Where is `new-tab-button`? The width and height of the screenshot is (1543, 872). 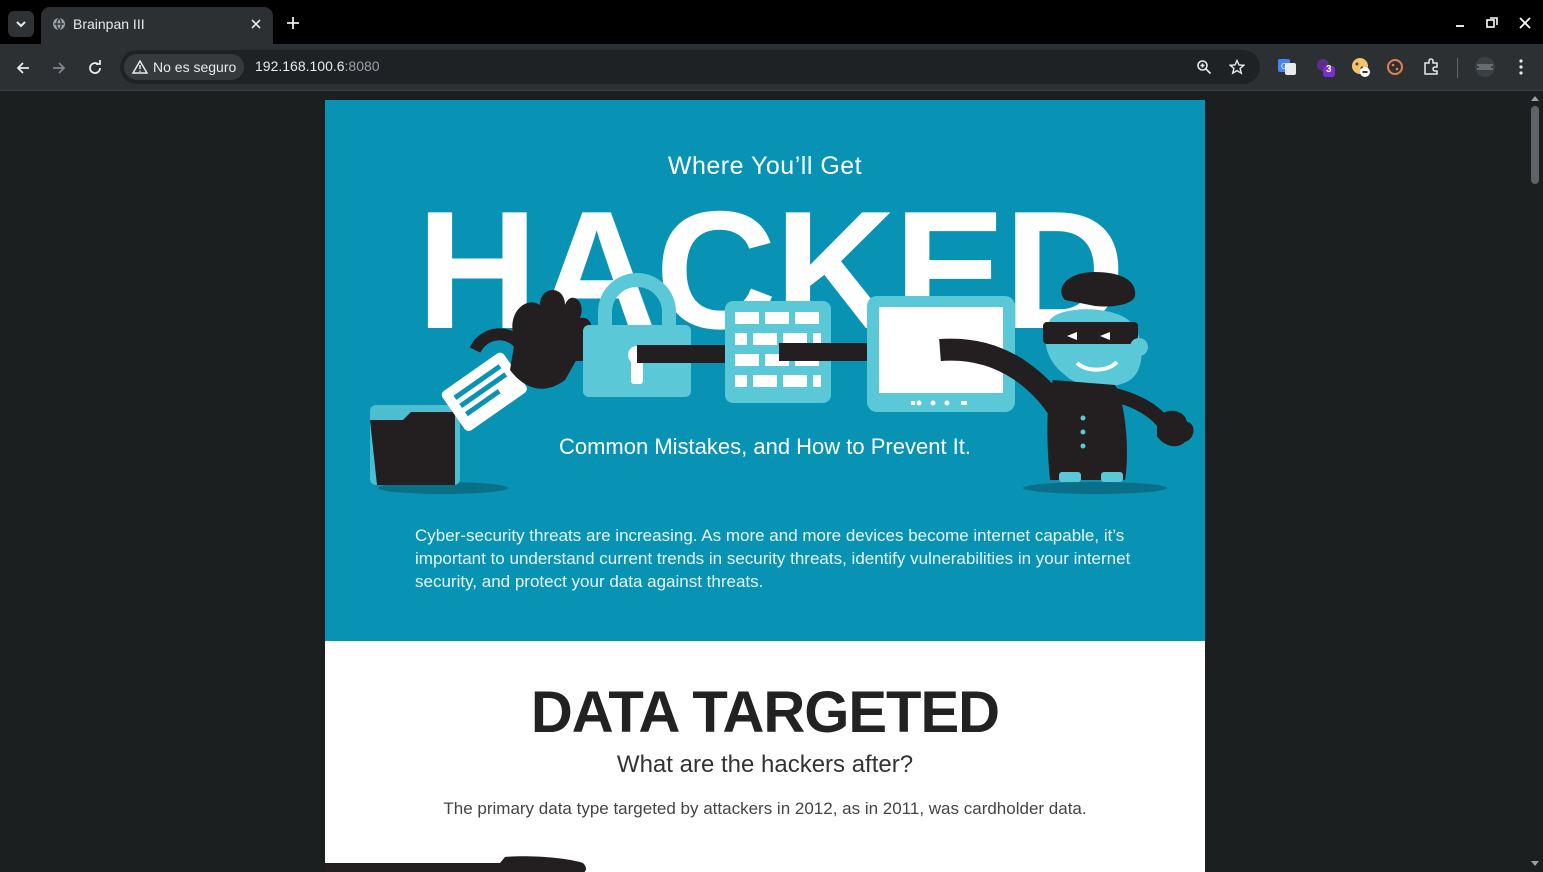
new-tab-button is located at coordinates (293, 23).